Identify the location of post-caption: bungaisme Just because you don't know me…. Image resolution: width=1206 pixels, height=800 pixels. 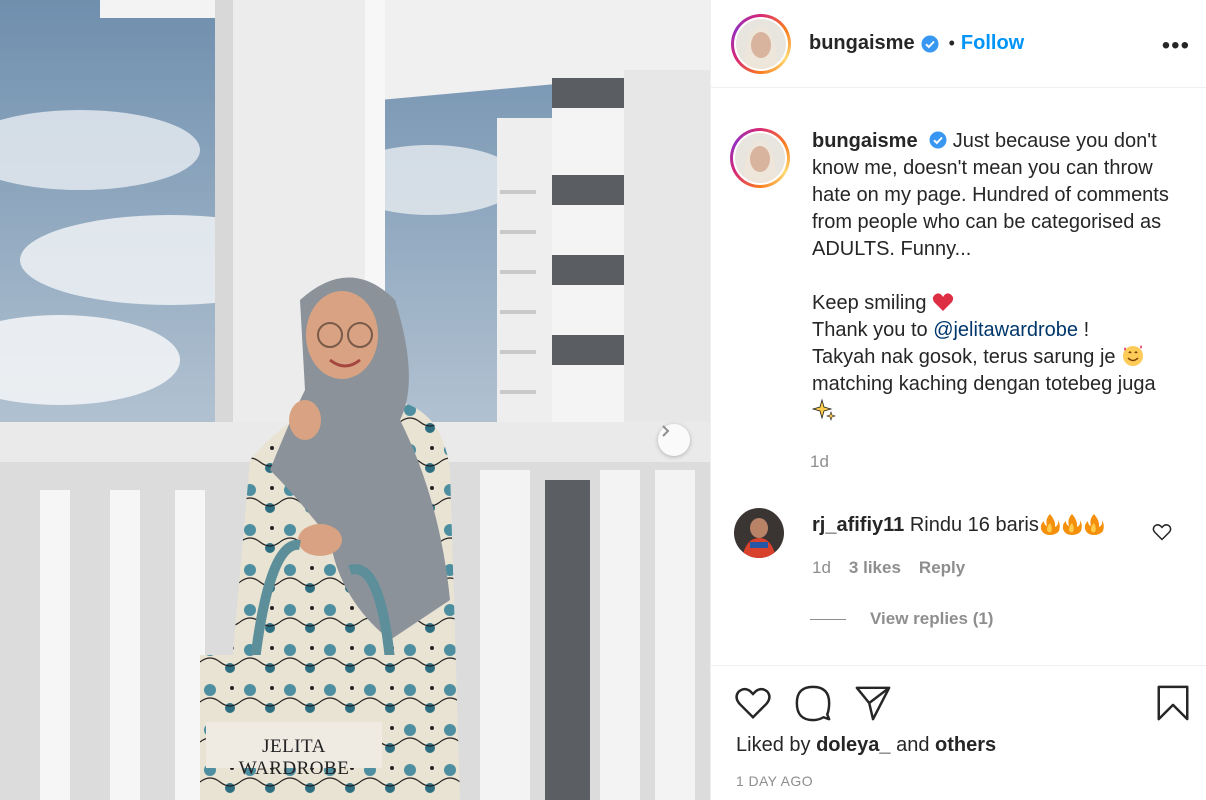
(960, 276).